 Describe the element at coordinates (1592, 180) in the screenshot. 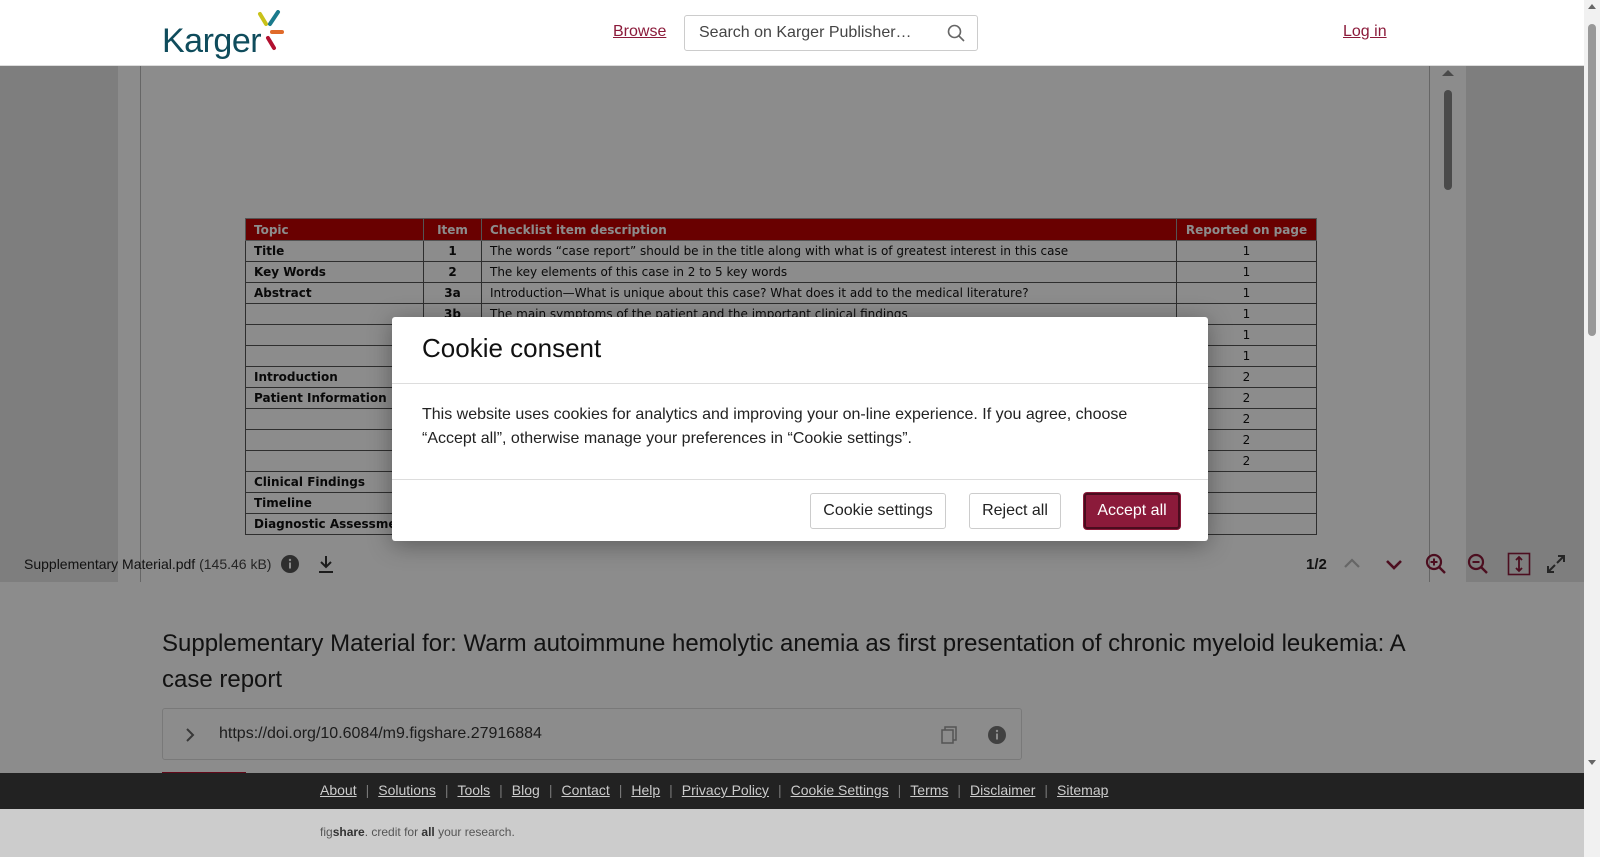

I see `page-scroll-thumb` at that location.